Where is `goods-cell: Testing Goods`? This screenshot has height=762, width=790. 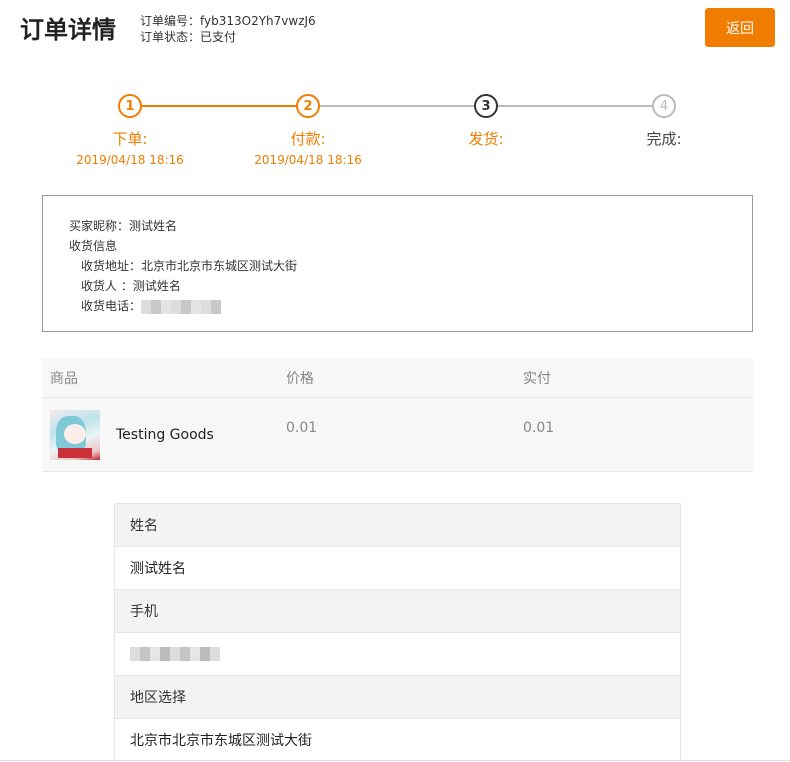
goods-cell: Testing Goods is located at coordinates (160, 434).